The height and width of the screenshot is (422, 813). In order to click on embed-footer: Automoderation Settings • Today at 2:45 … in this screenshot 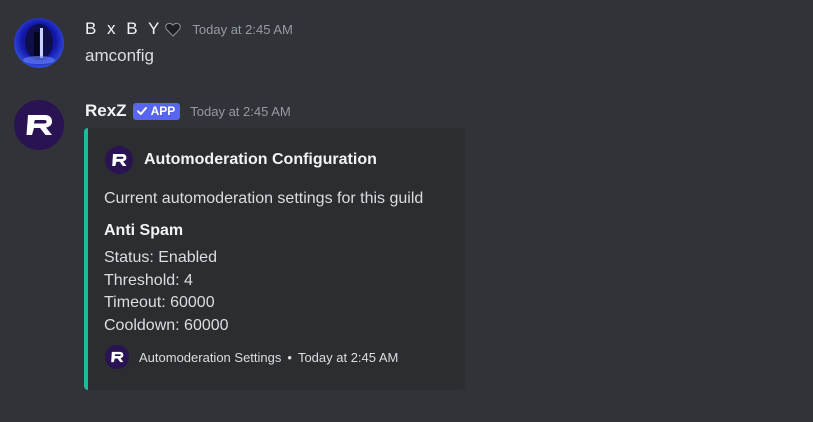, I will do `click(251, 357)`.